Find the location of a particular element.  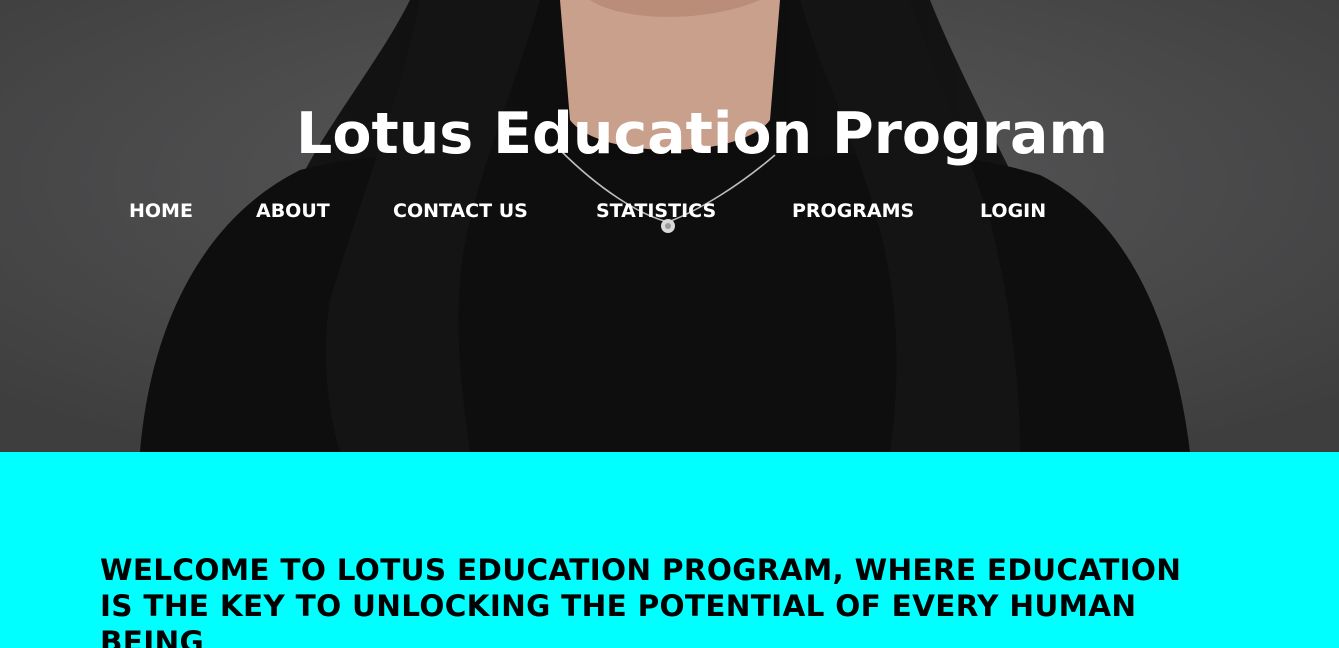

nav-about-link: ABOUT is located at coordinates (293, 211).